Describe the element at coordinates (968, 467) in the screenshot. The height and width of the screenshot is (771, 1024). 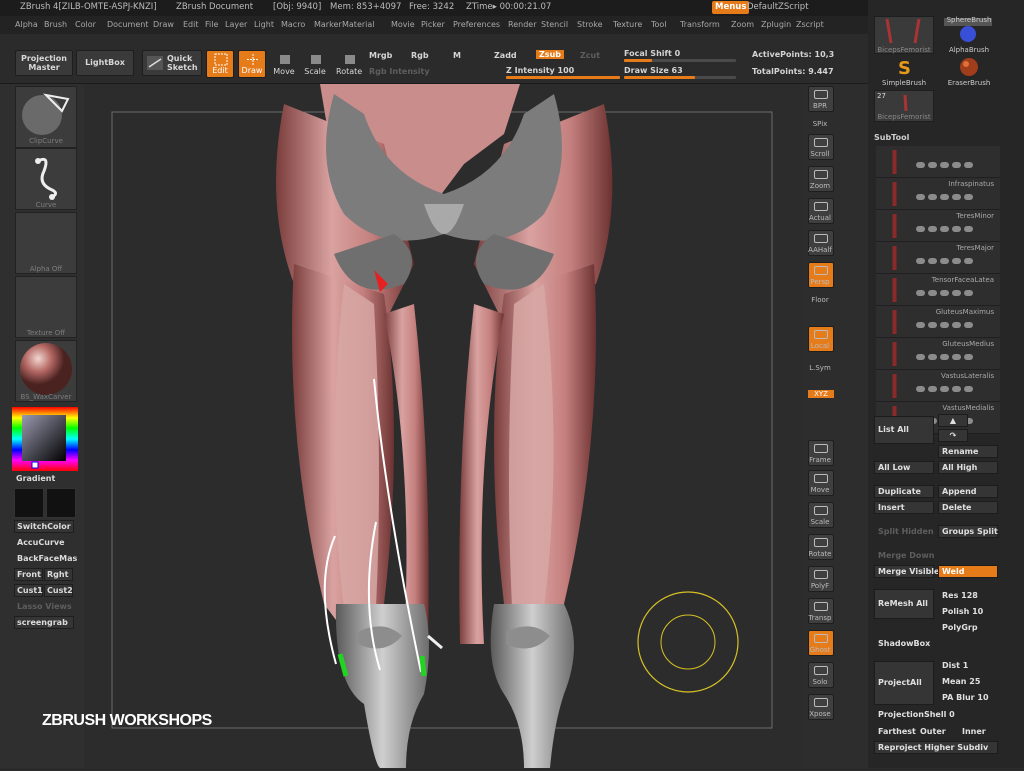
I see `all-high-button: All High` at that location.